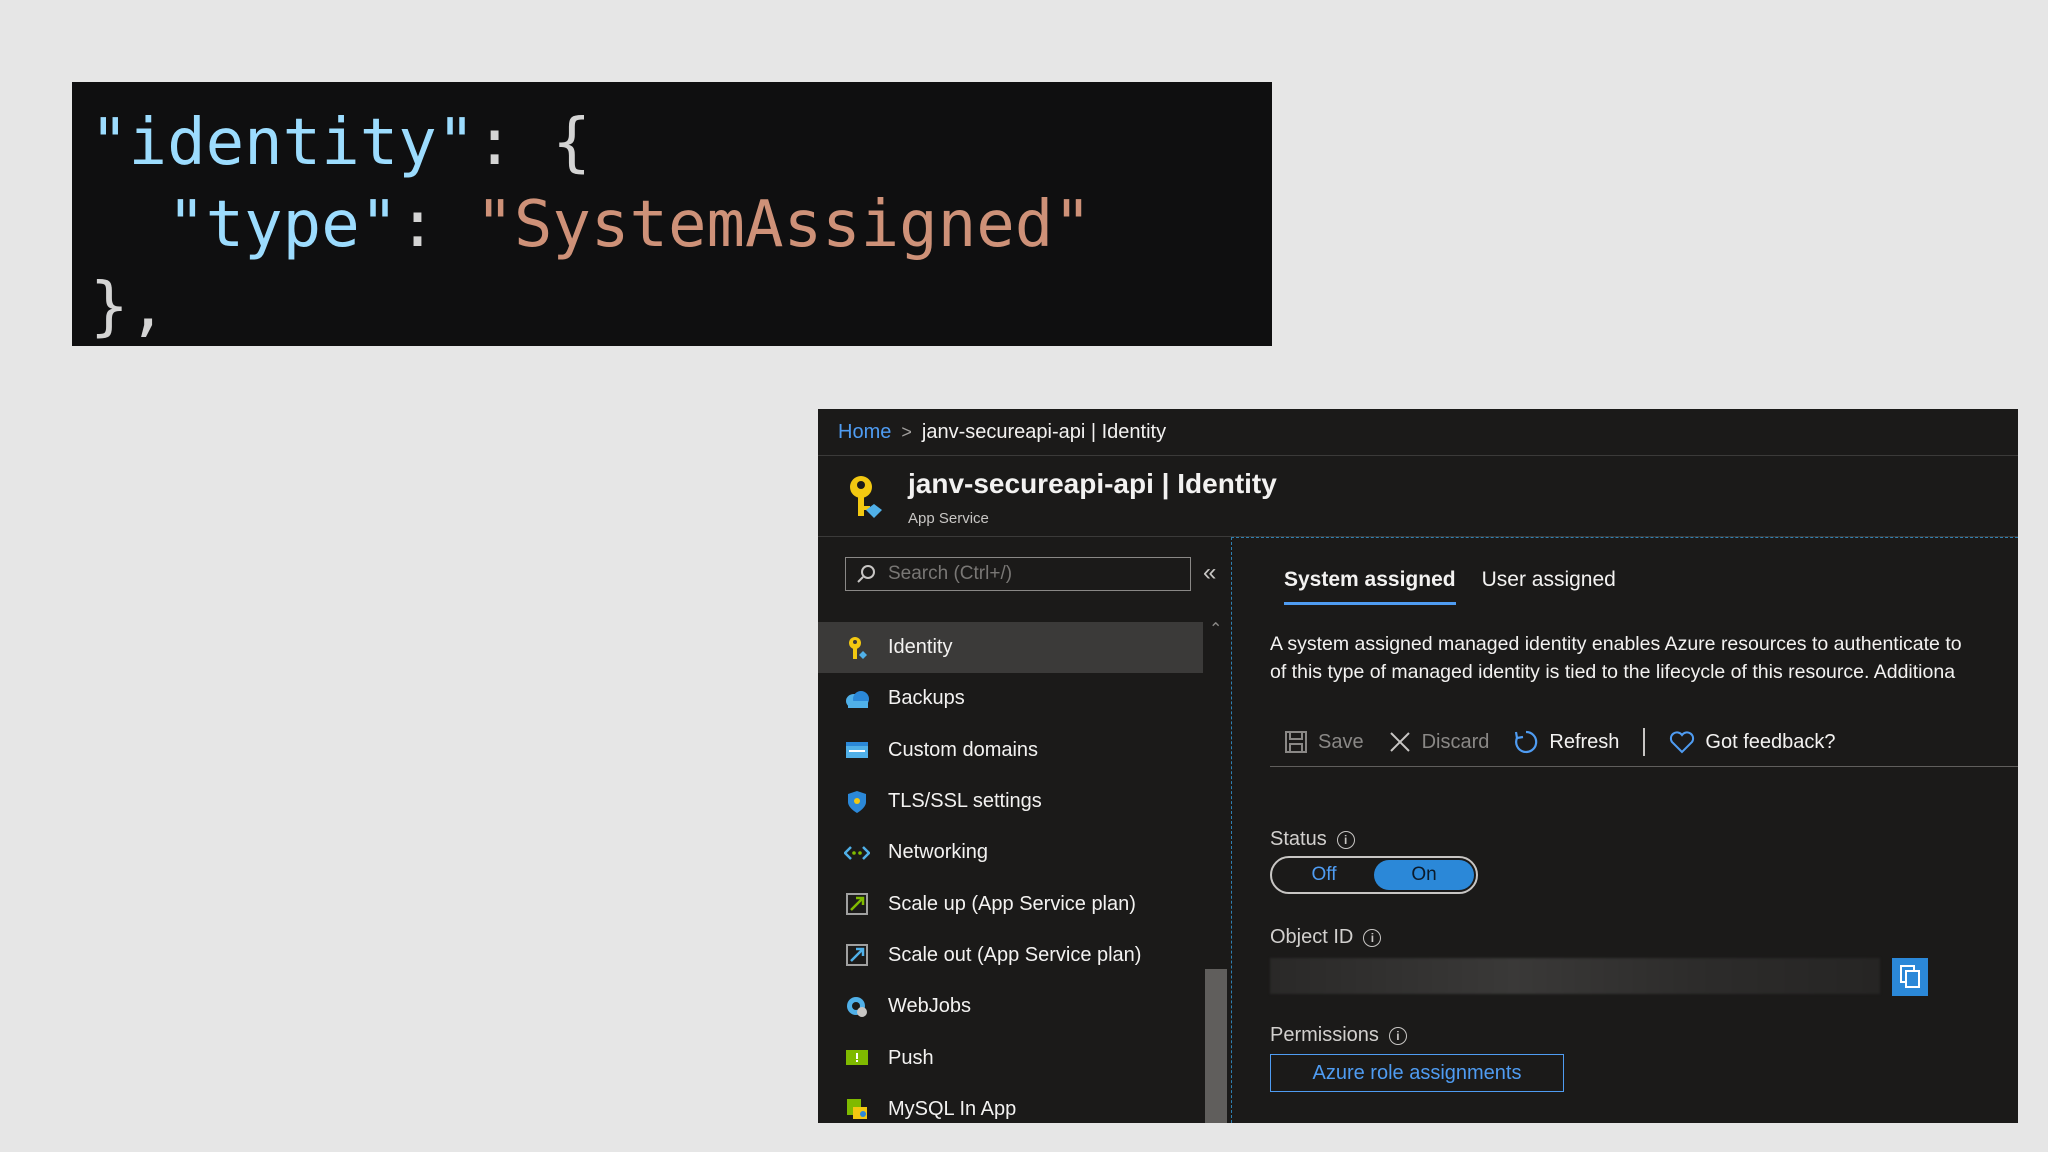  I want to click on menu-item-identity: Identity, so click(1010, 648).